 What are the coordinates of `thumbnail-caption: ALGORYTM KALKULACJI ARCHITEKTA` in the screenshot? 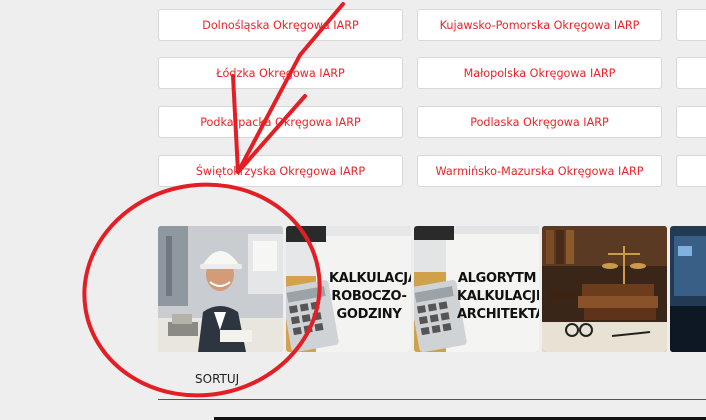 It's located at (498, 296).